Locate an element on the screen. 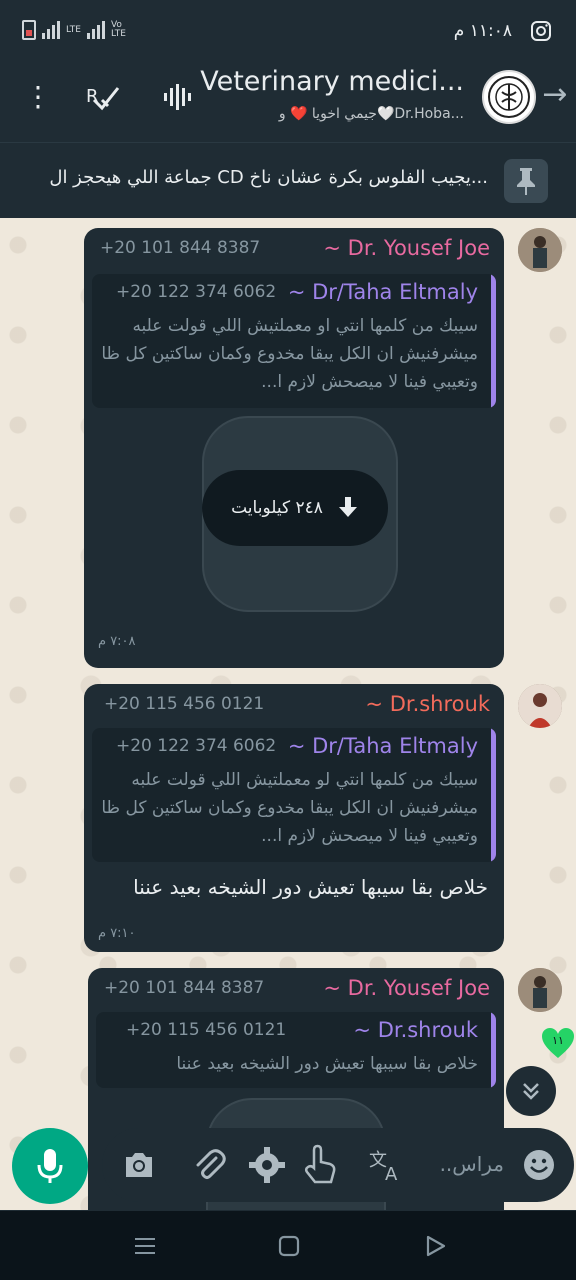 This screenshot has width=576, height=1280. sender-row: +20 115 456 0121 ~ Dr.shrouk is located at coordinates (294, 706).